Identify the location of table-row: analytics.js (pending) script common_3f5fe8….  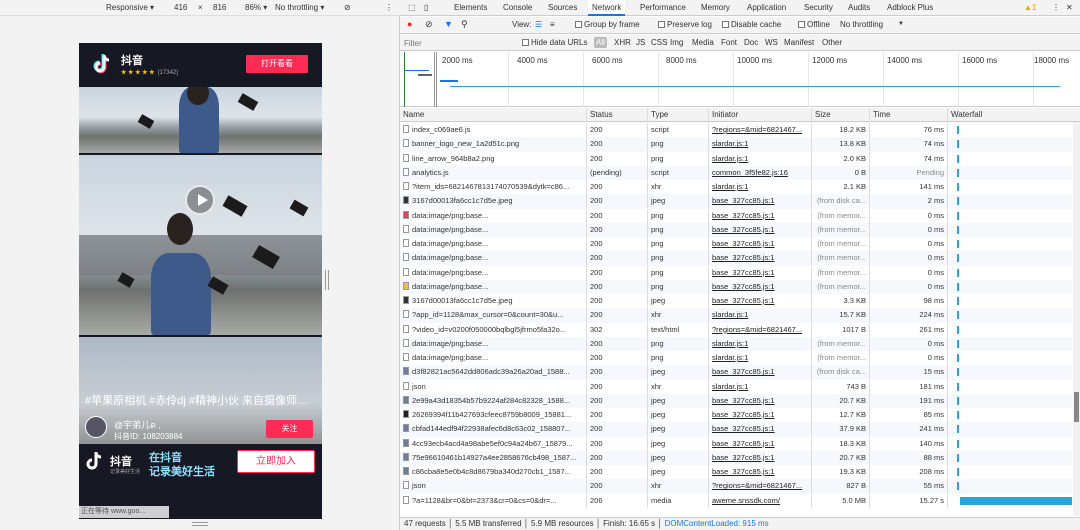
(736, 172).